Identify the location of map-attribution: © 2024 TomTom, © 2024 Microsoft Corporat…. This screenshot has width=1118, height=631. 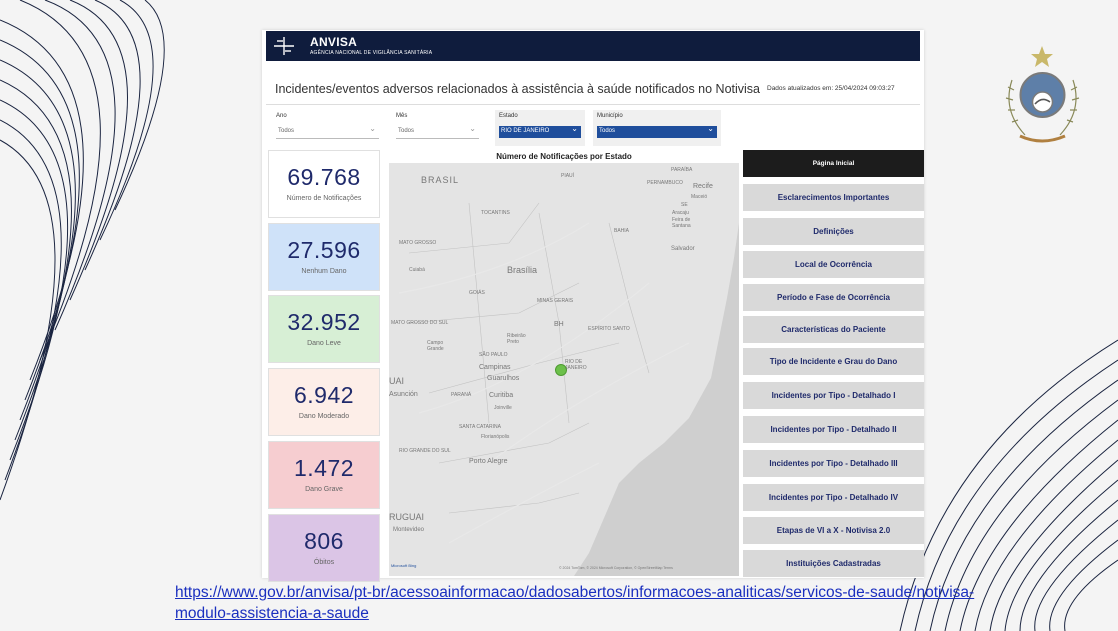
(616, 568).